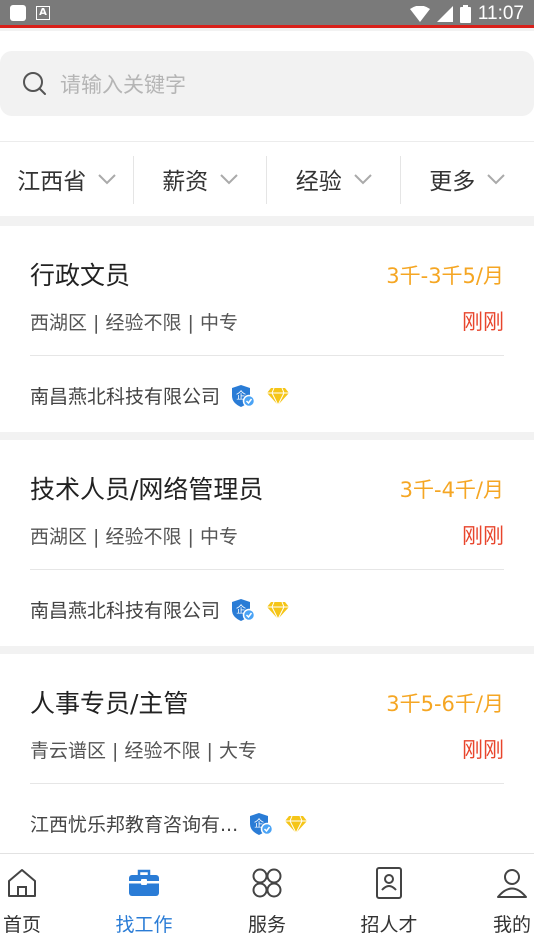 The height and width of the screenshot is (950, 534). I want to click on status-bar: A 11:07, so click(267, 14).